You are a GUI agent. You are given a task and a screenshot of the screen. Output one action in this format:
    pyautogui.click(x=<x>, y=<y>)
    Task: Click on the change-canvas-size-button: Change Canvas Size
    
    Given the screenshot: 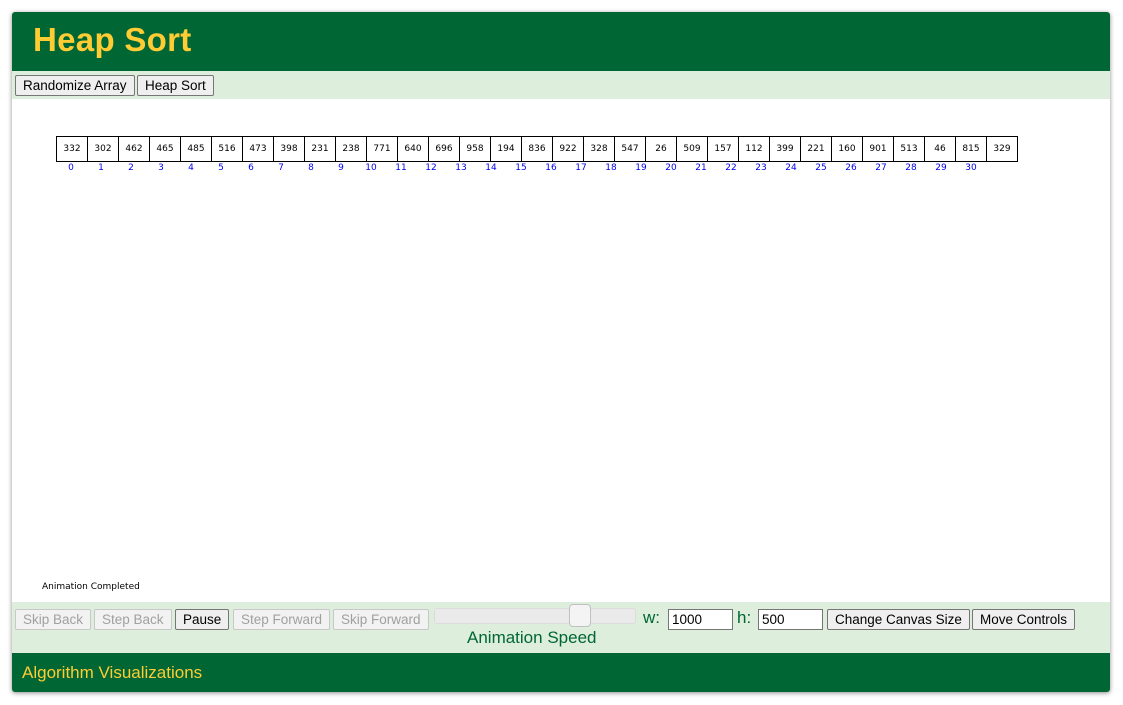 What is the action you would take?
    pyautogui.click(x=898, y=619)
    